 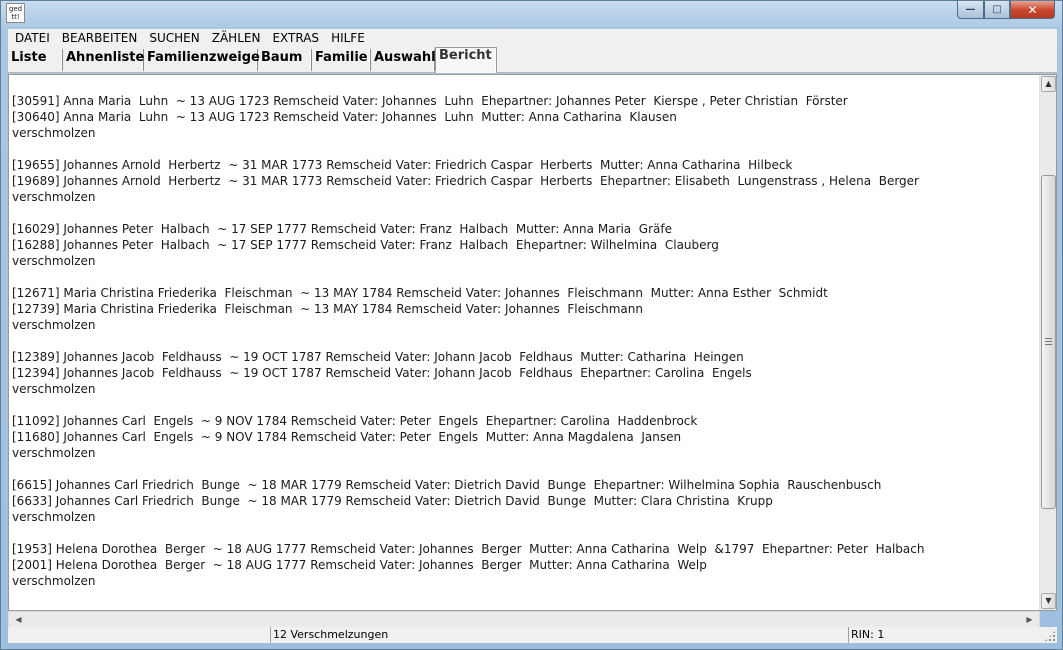 What do you see at coordinates (466, 60) in the screenshot?
I see `tab-bericht: Bericht` at bounding box center [466, 60].